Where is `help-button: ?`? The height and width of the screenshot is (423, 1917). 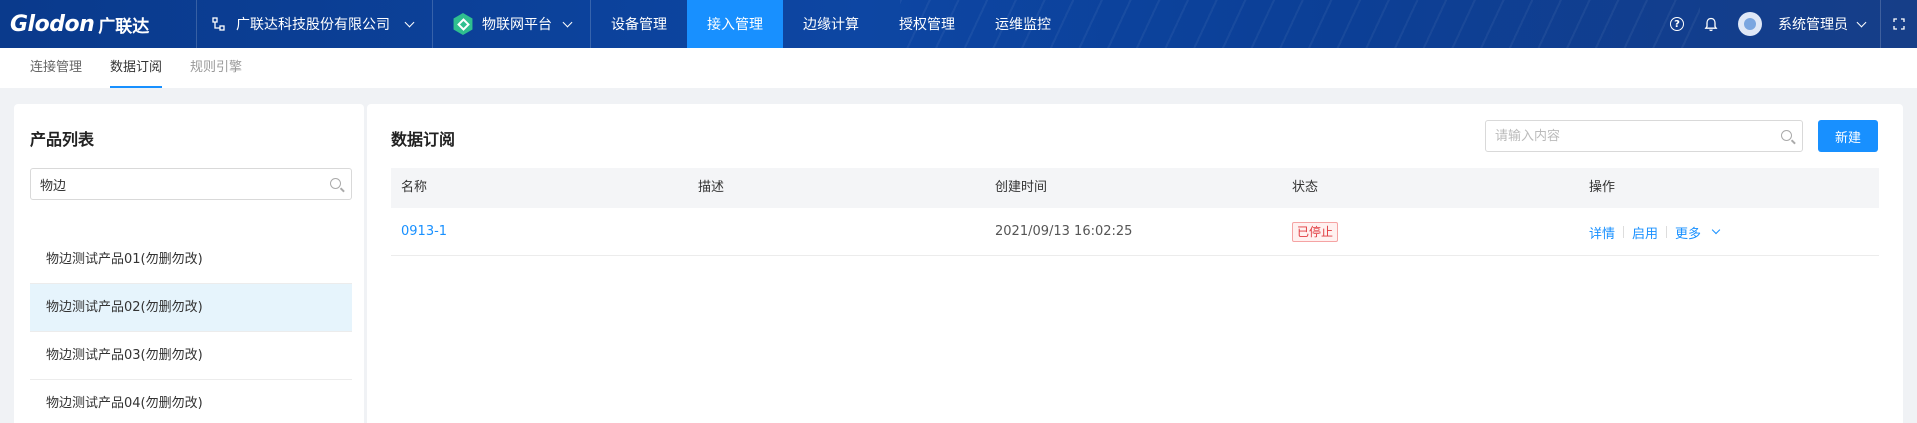
help-button: ? is located at coordinates (1677, 24).